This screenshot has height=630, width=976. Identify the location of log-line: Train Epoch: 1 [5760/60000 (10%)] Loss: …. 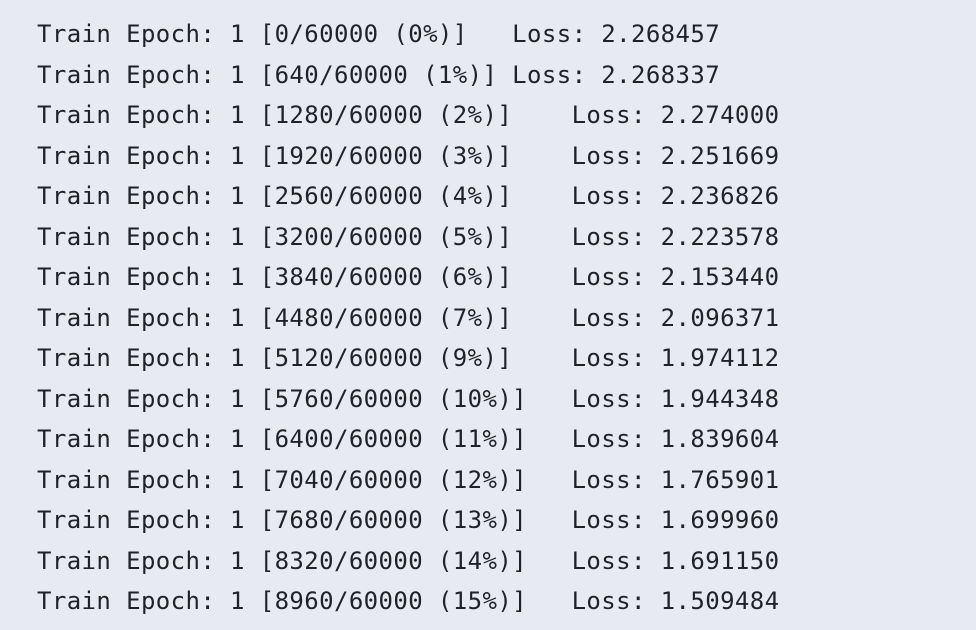
(408, 398).